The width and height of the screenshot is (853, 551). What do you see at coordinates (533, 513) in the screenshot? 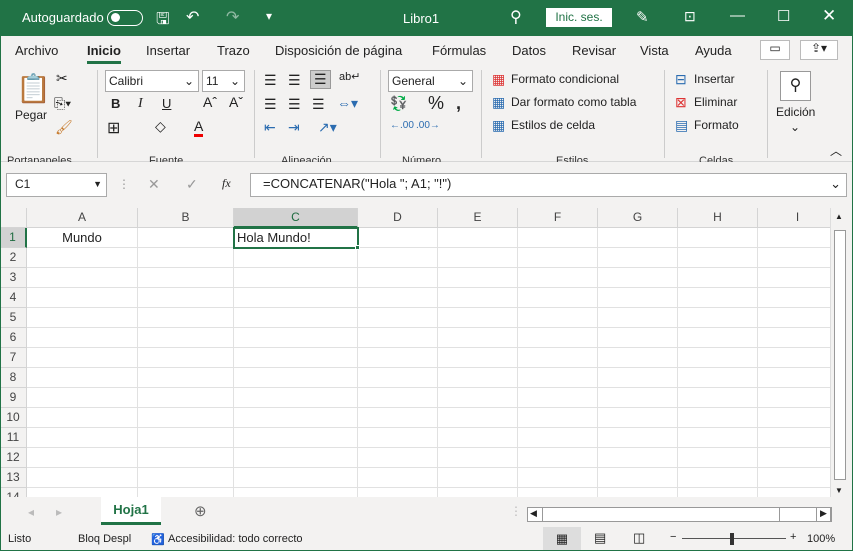
I see `scroll-left-icon: ◀` at bounding box center [533, 513].